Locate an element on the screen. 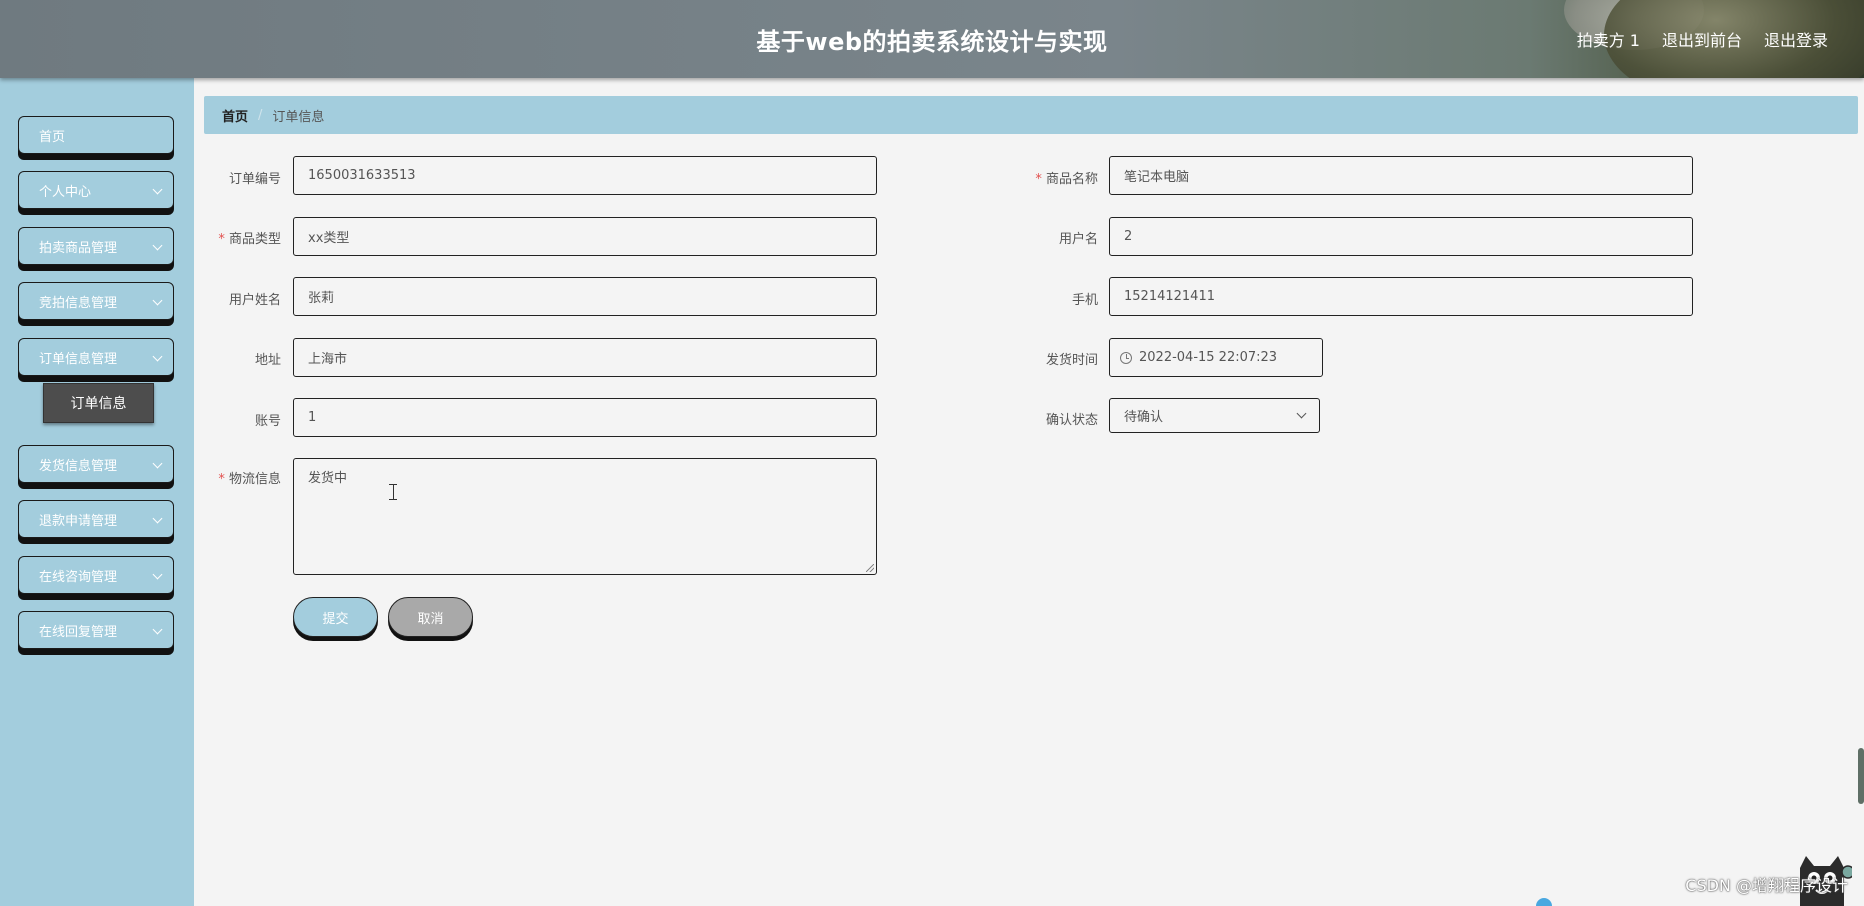 Image resolution: width=1864 pixels, height=906 pixels. logistics-textarea: 发货中 is located at coordinates (585, 516).